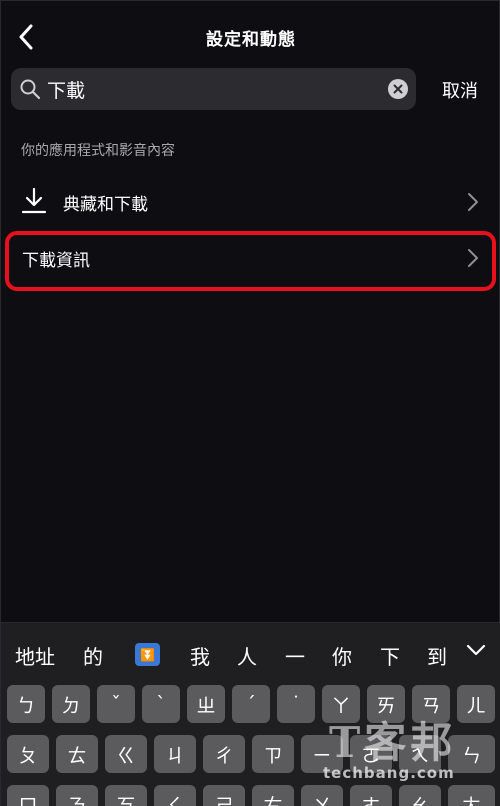 The width and height of the screenshot is (500, 806). I want to click on watermark: T客邦 techbang.com, so click(404, 748).